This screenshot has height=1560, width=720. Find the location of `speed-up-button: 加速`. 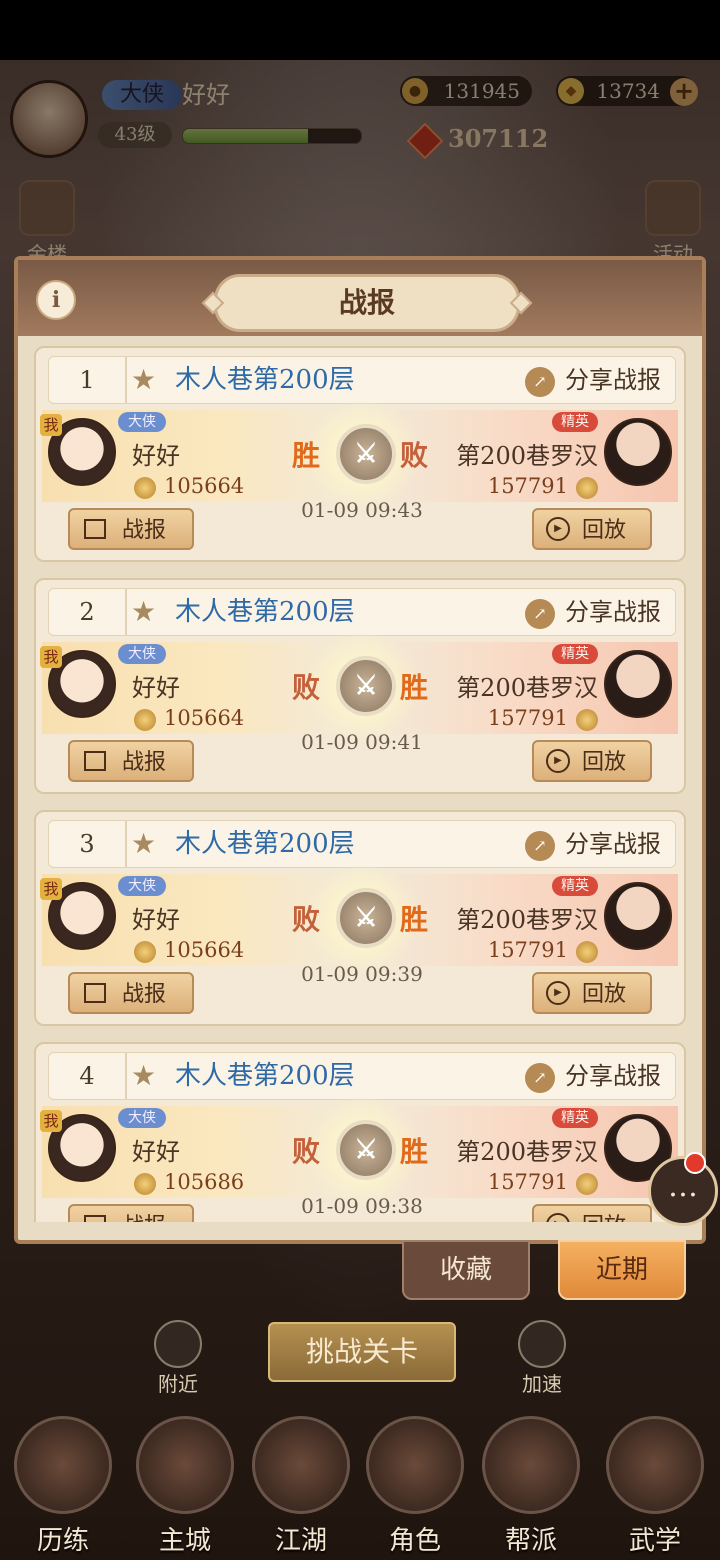

speed-up-button: 加速 is located at coordinates (542, 1358).